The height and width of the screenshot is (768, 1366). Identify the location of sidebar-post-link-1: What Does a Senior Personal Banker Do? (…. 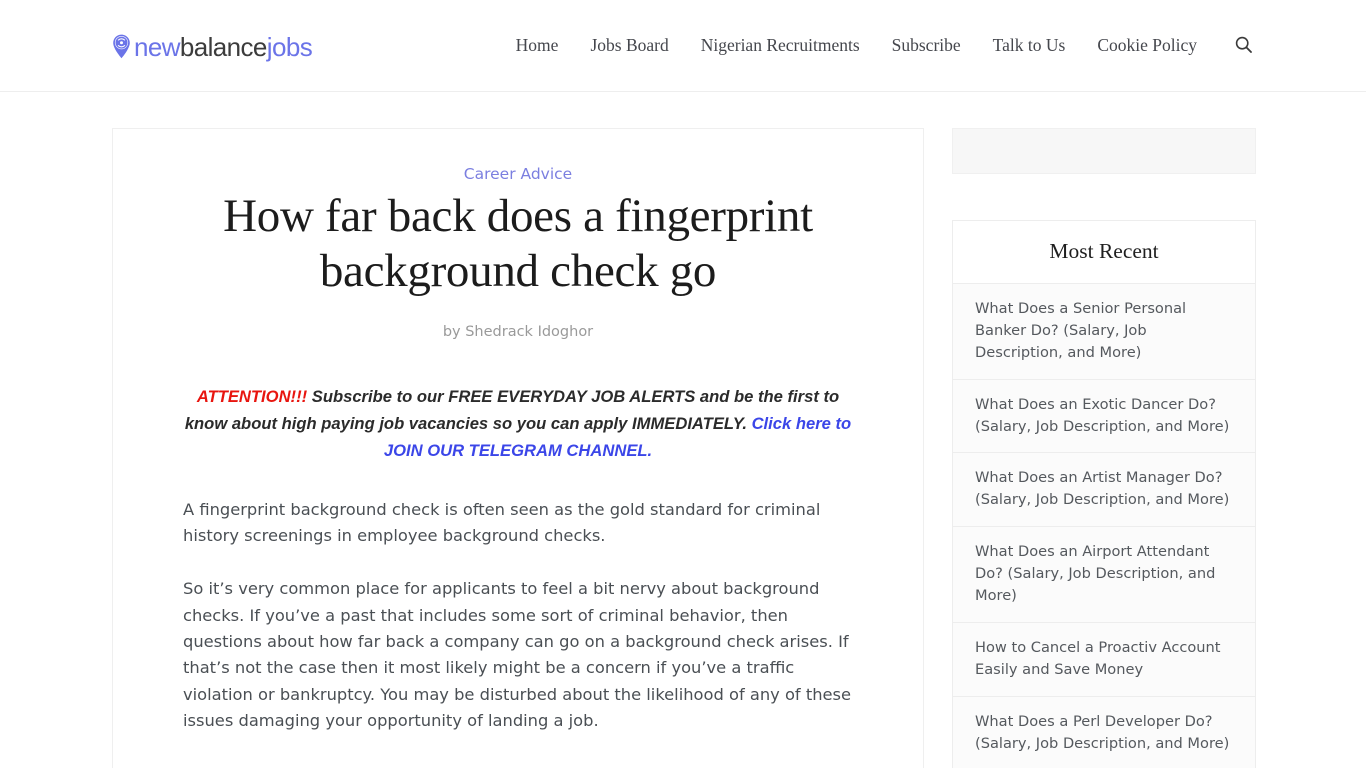
(1104, 331).